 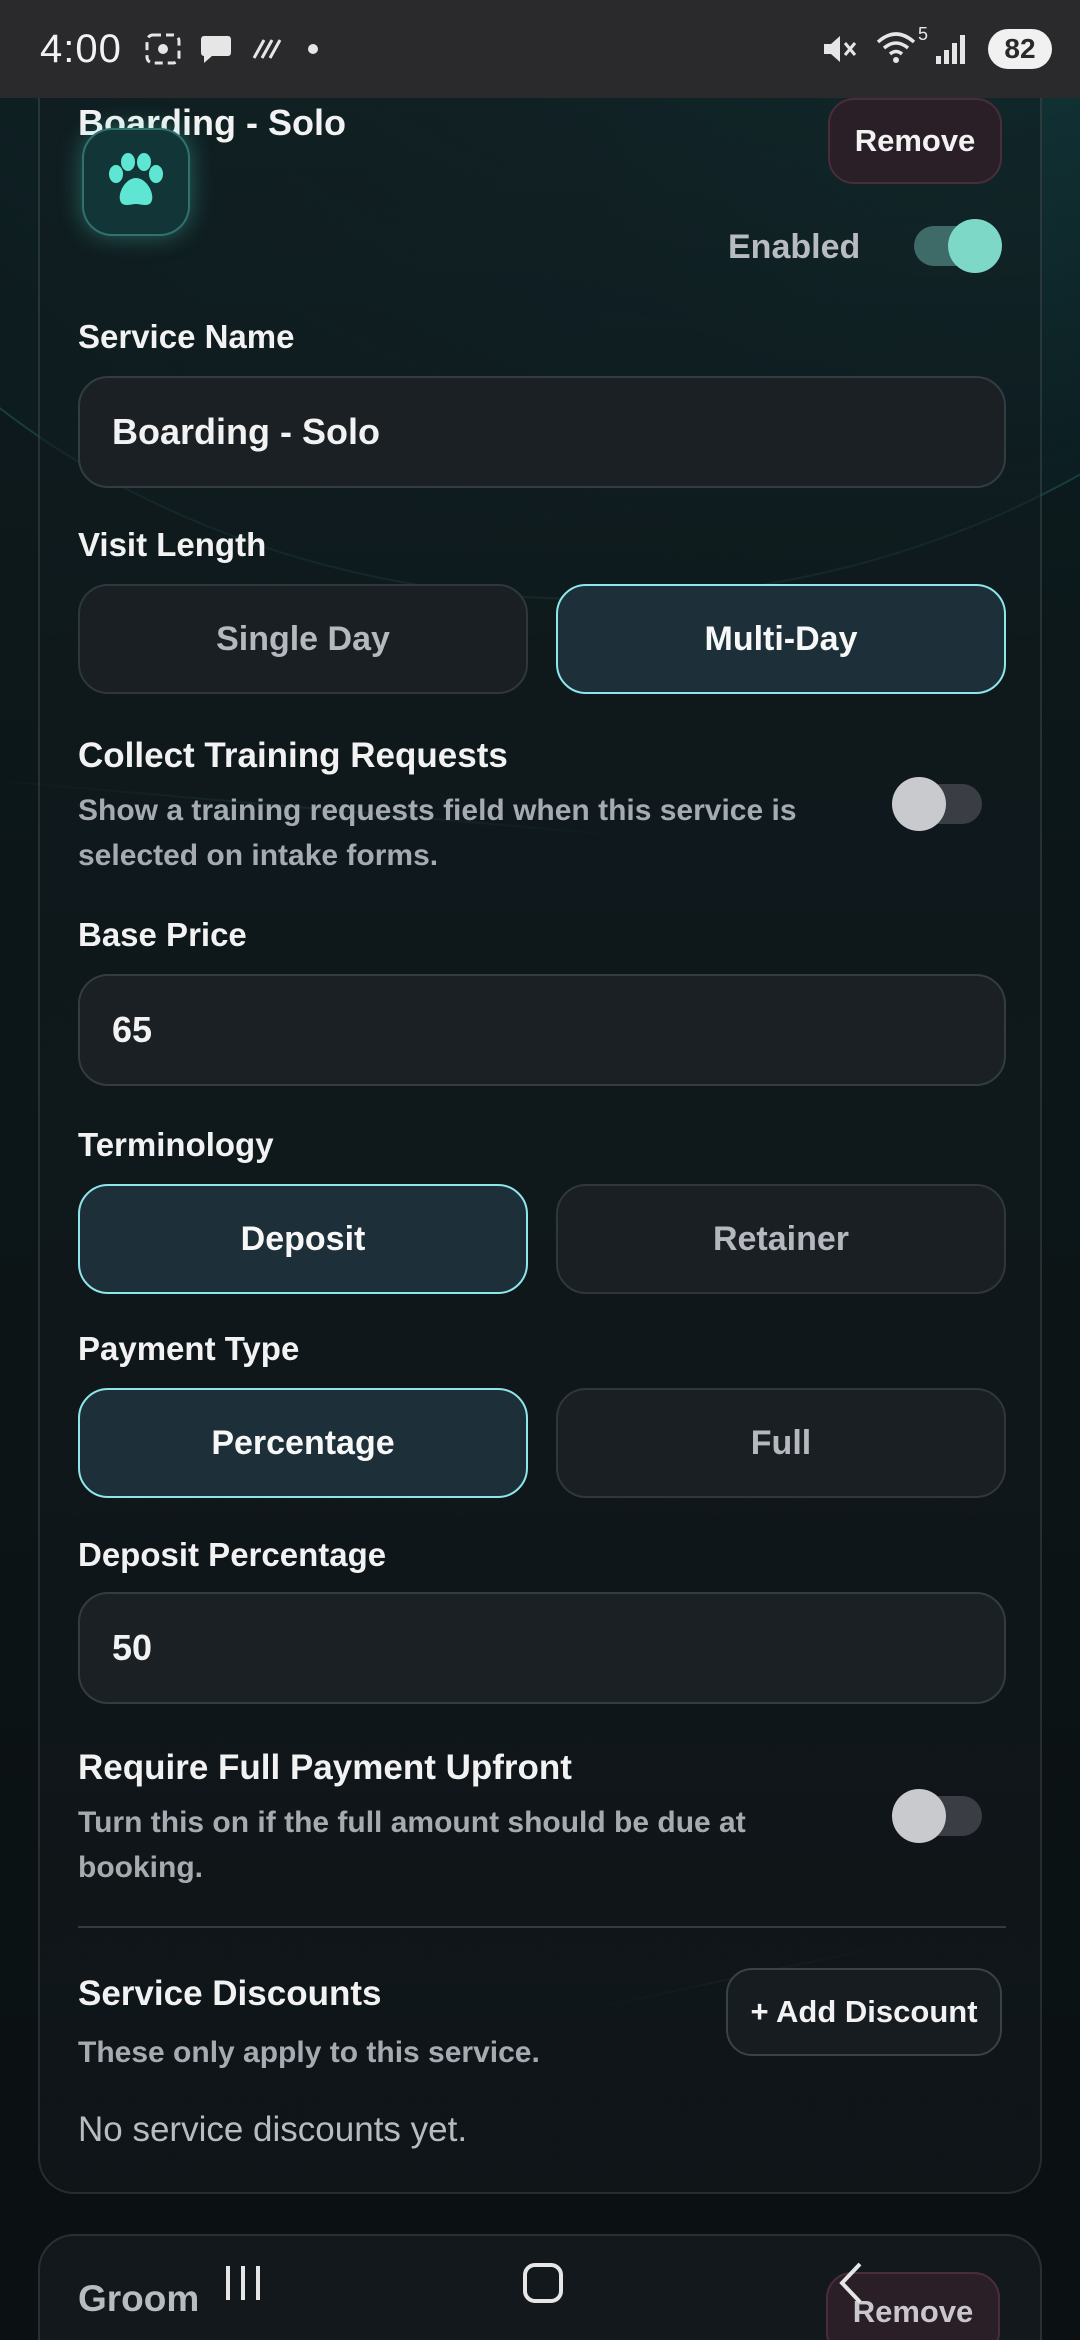 What do you see at coordinates (163, 49) in the screenshot?
I see `screenshot-icon` at bounding box center [163, 49].